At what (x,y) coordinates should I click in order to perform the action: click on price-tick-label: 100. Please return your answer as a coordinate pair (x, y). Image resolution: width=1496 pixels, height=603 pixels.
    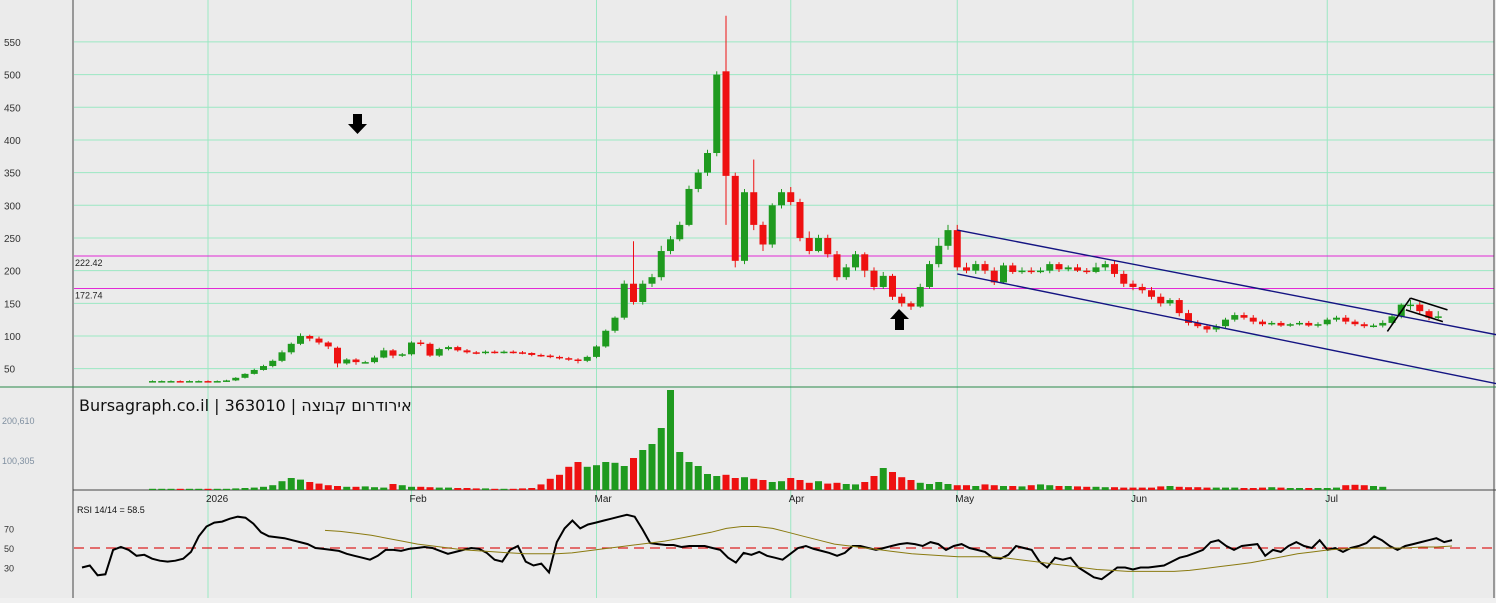
    Looking at the image, I should click on (12, 337).